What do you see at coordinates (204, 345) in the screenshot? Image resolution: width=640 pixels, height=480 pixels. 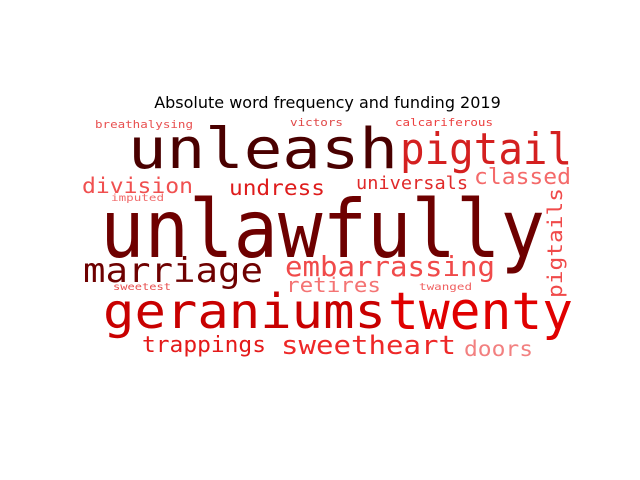 I see `word-trappings: trappings` at bounding box center [204, 345].